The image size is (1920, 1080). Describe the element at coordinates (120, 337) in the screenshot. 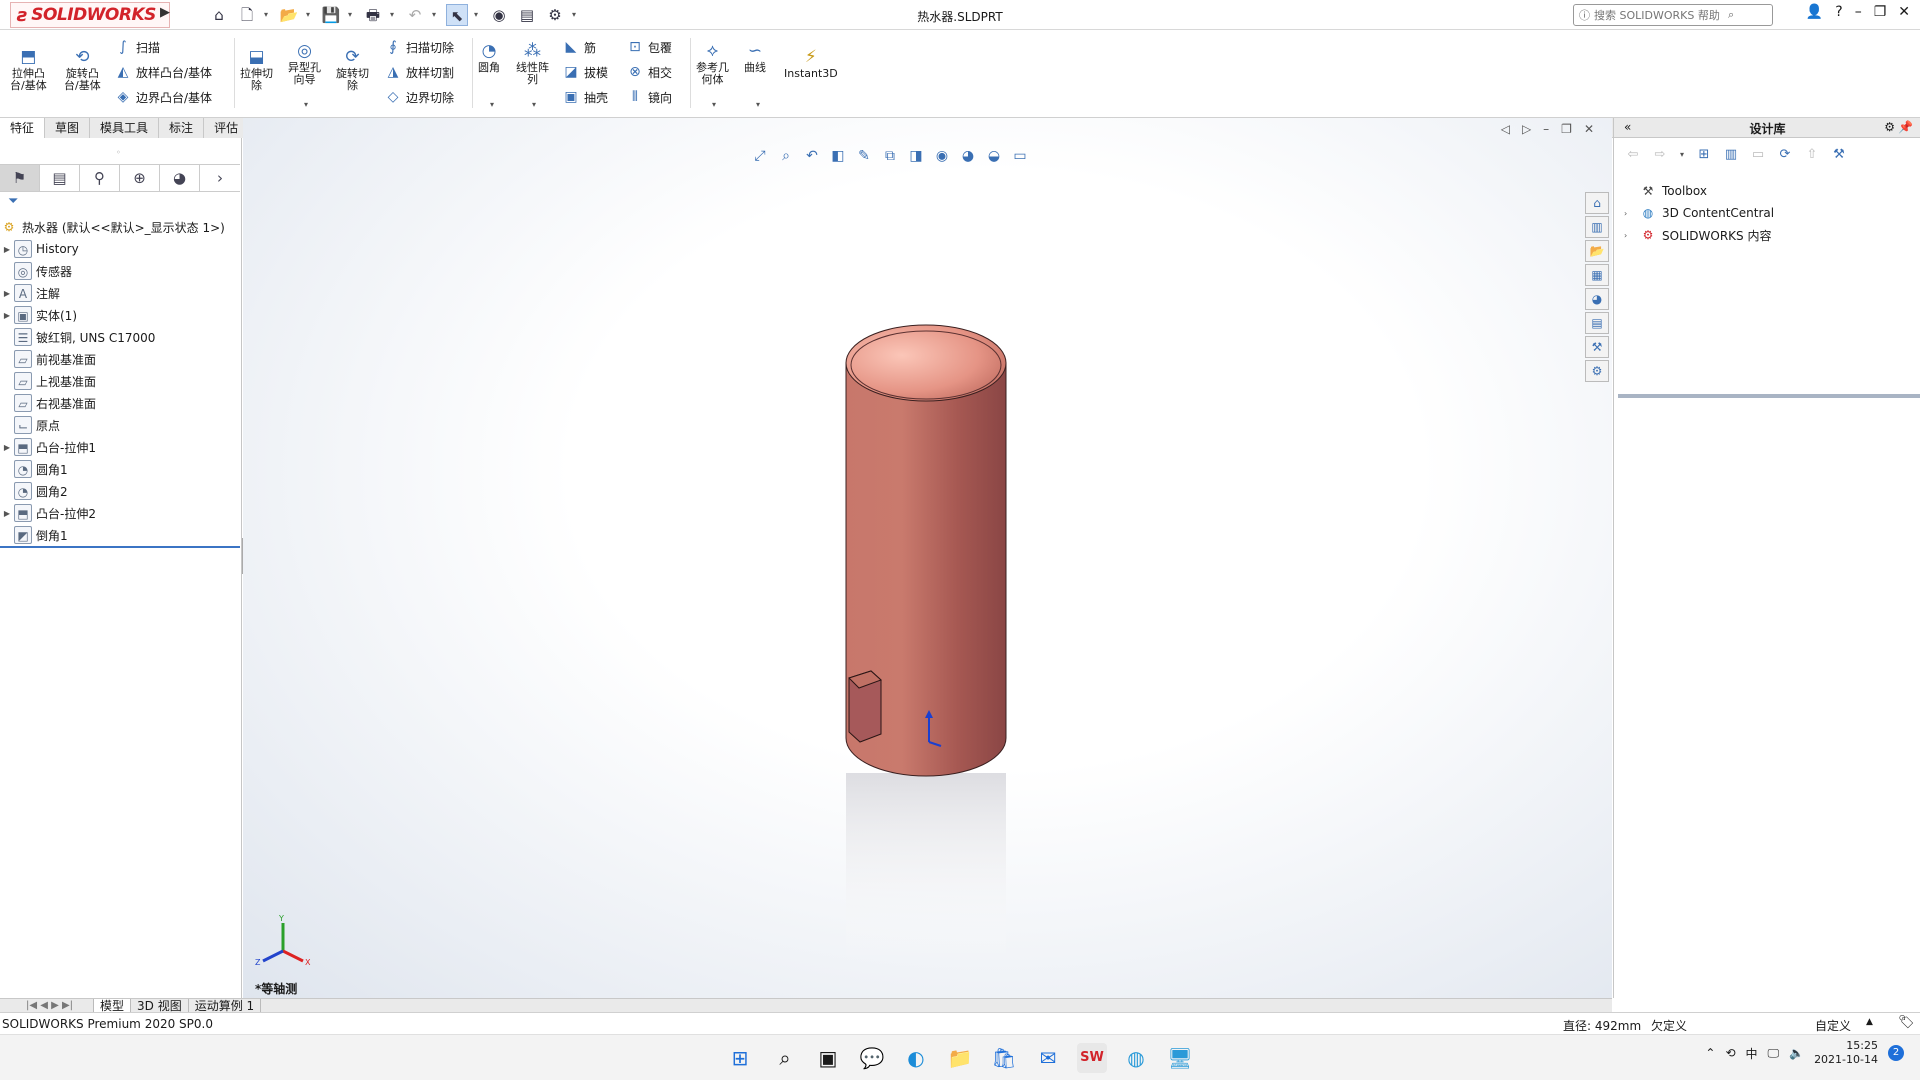

I see `tree-item: ☰ 铍红铜, UNS C17000` at that location.